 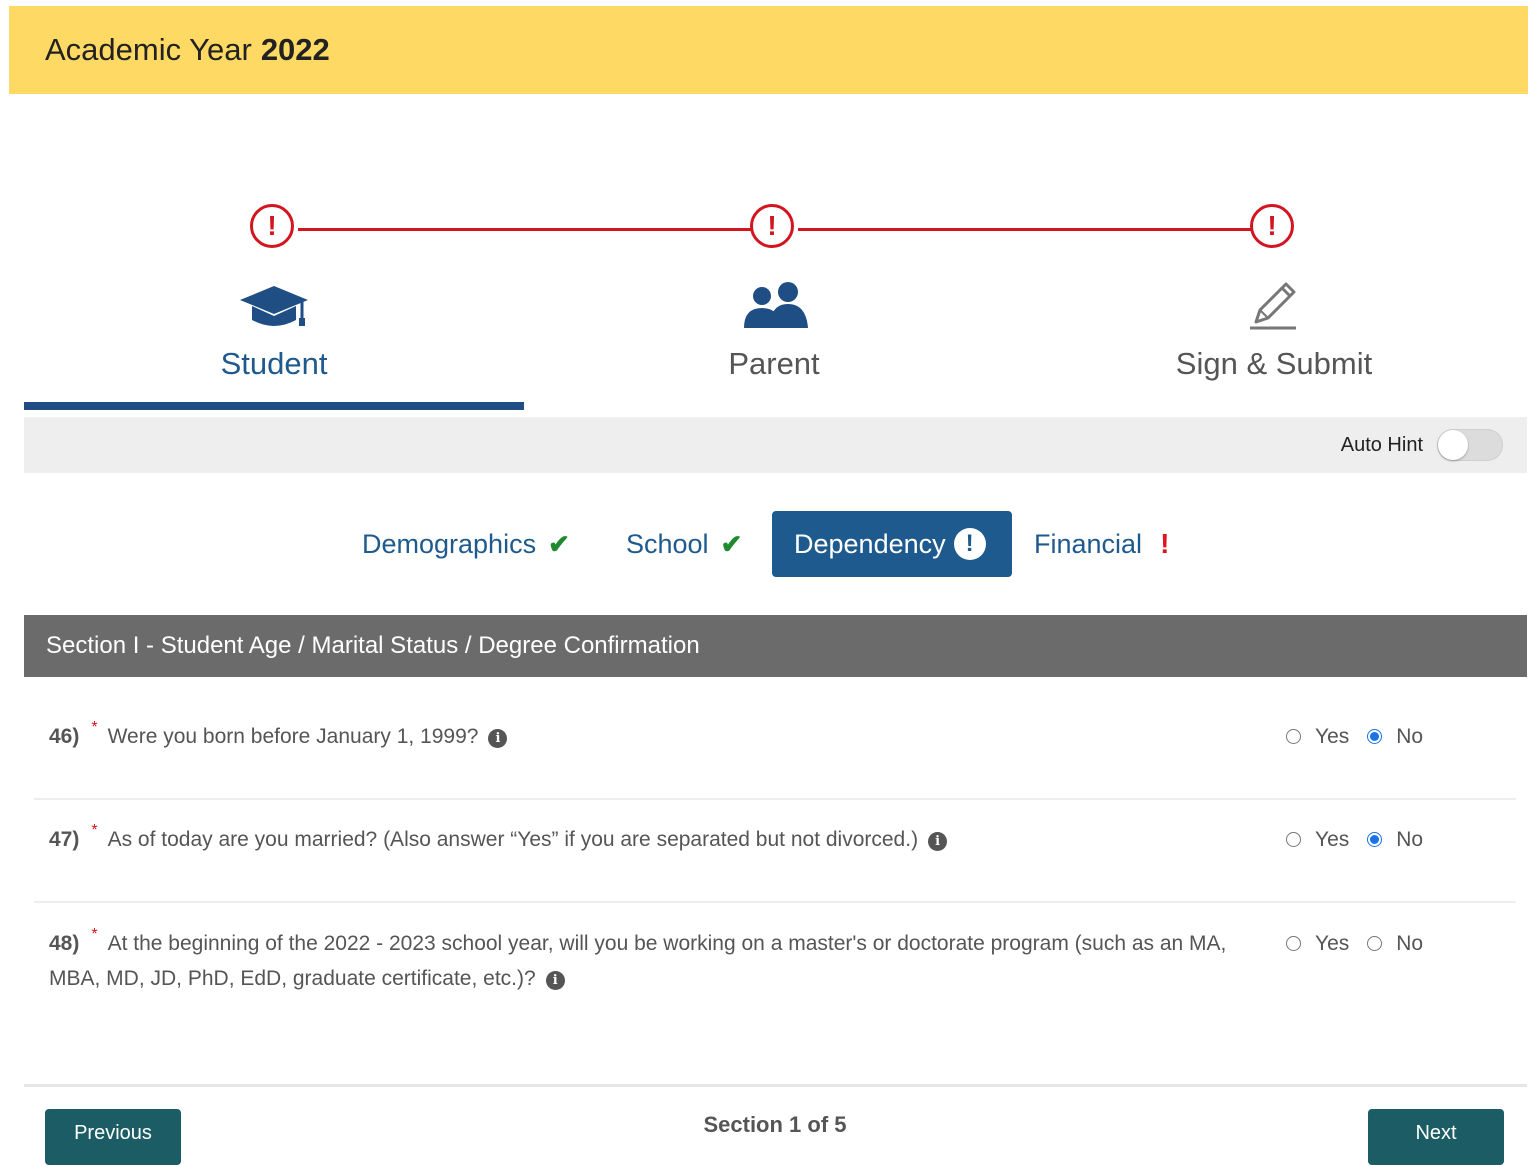 What do you see at coordinates (1470, 445) in the screenshot?
I see `auto-hint-toggle` at bounding box center [1470, 445].